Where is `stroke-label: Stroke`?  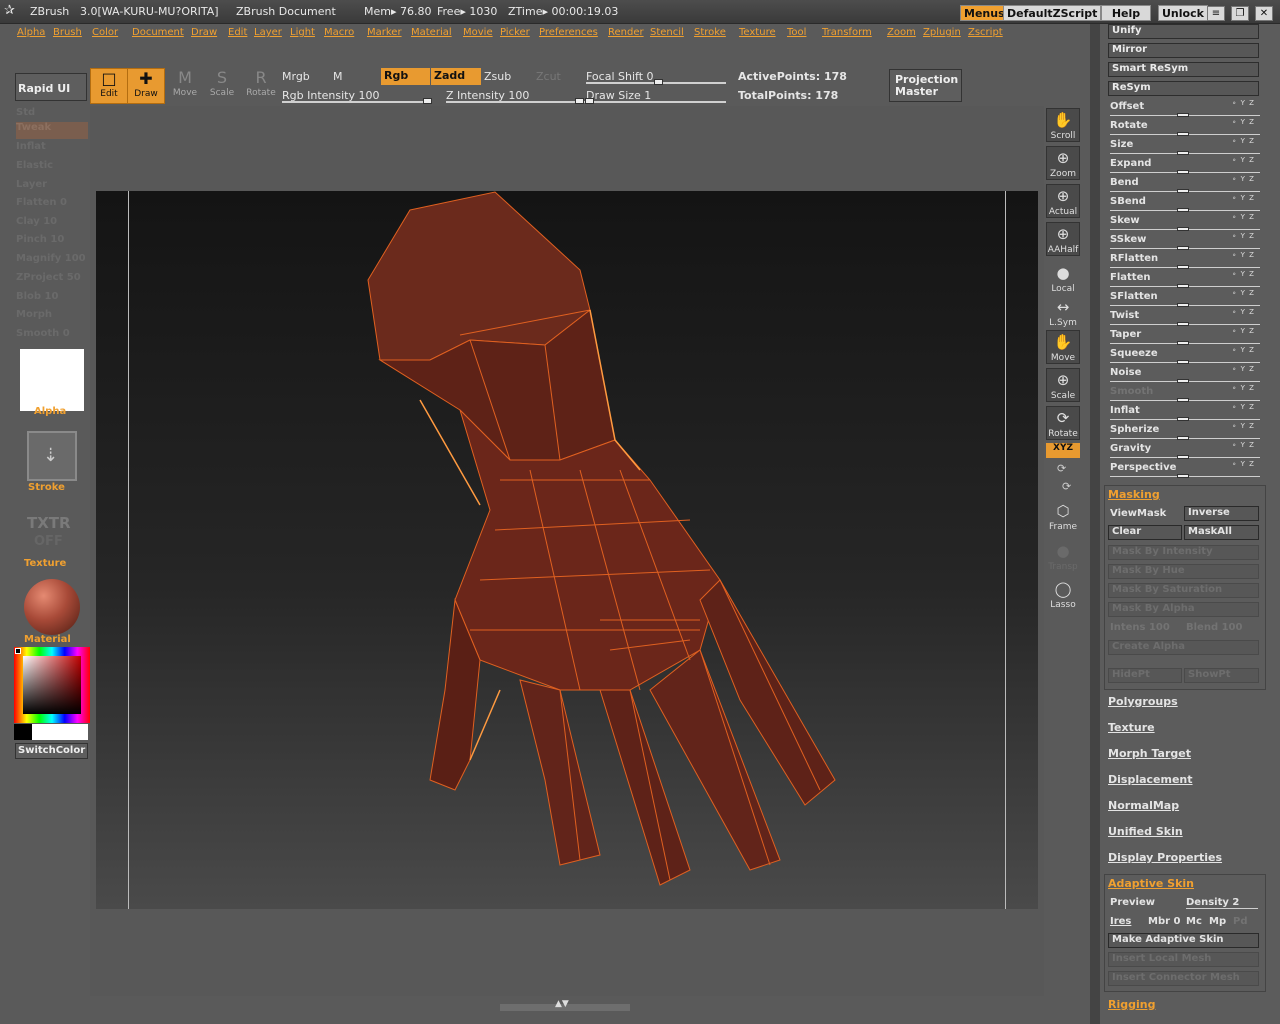 stroke-label: Stroke is located at coordinates (46, 487).